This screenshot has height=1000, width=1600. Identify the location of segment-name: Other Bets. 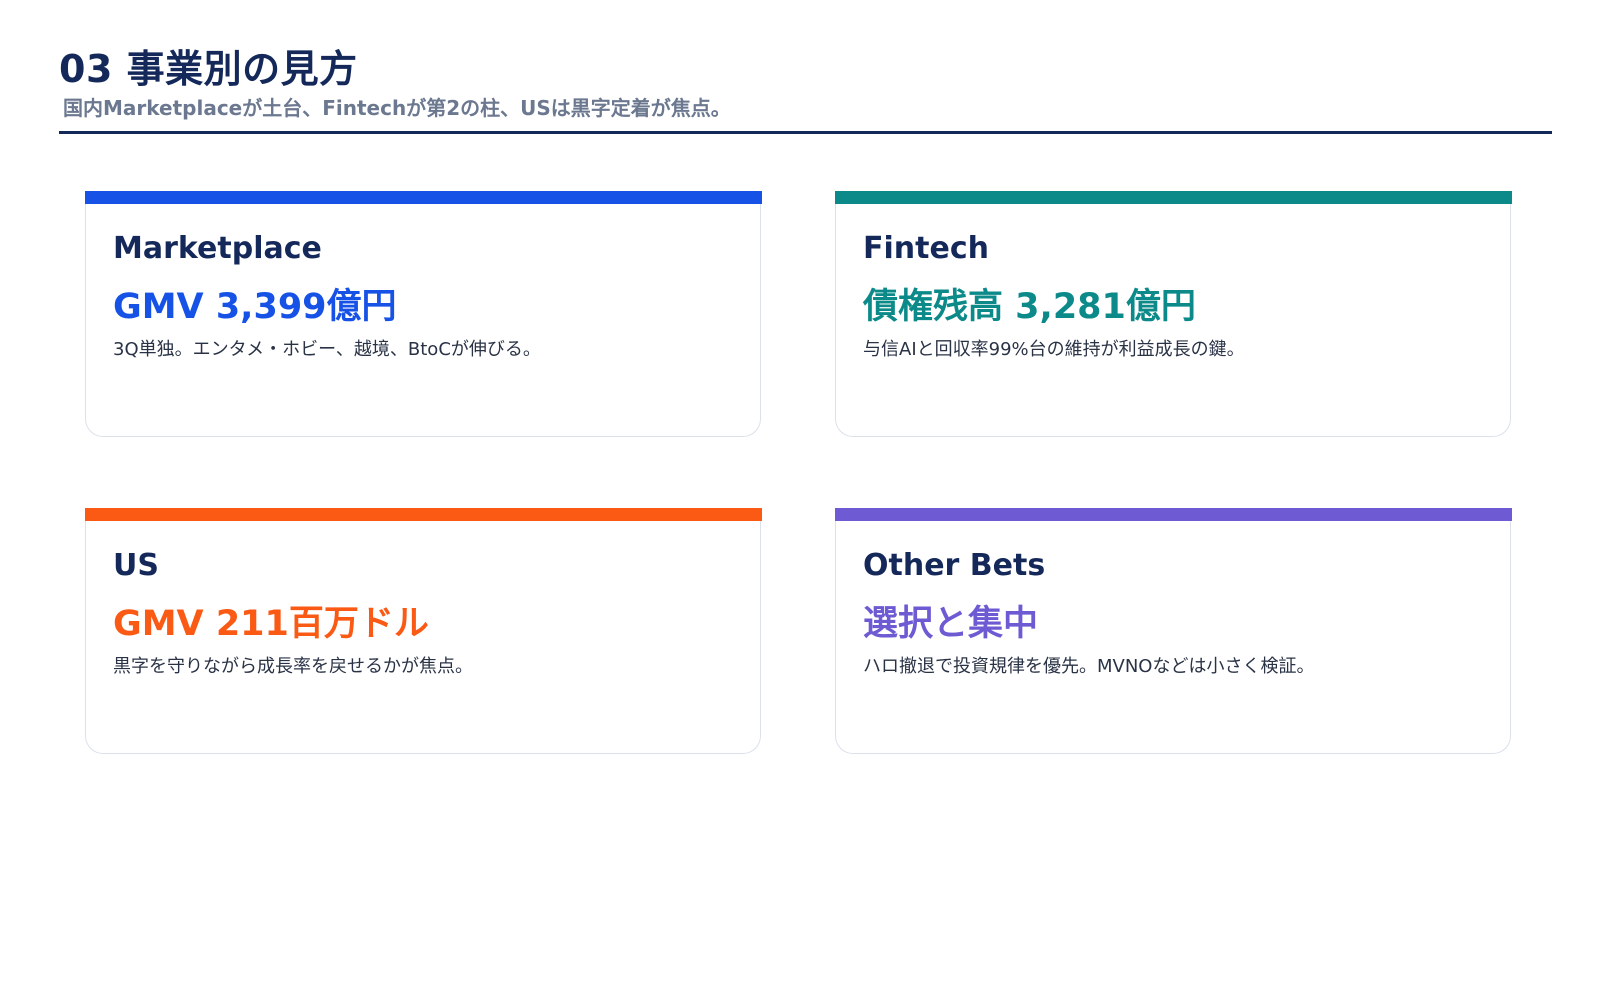
(954, 565).